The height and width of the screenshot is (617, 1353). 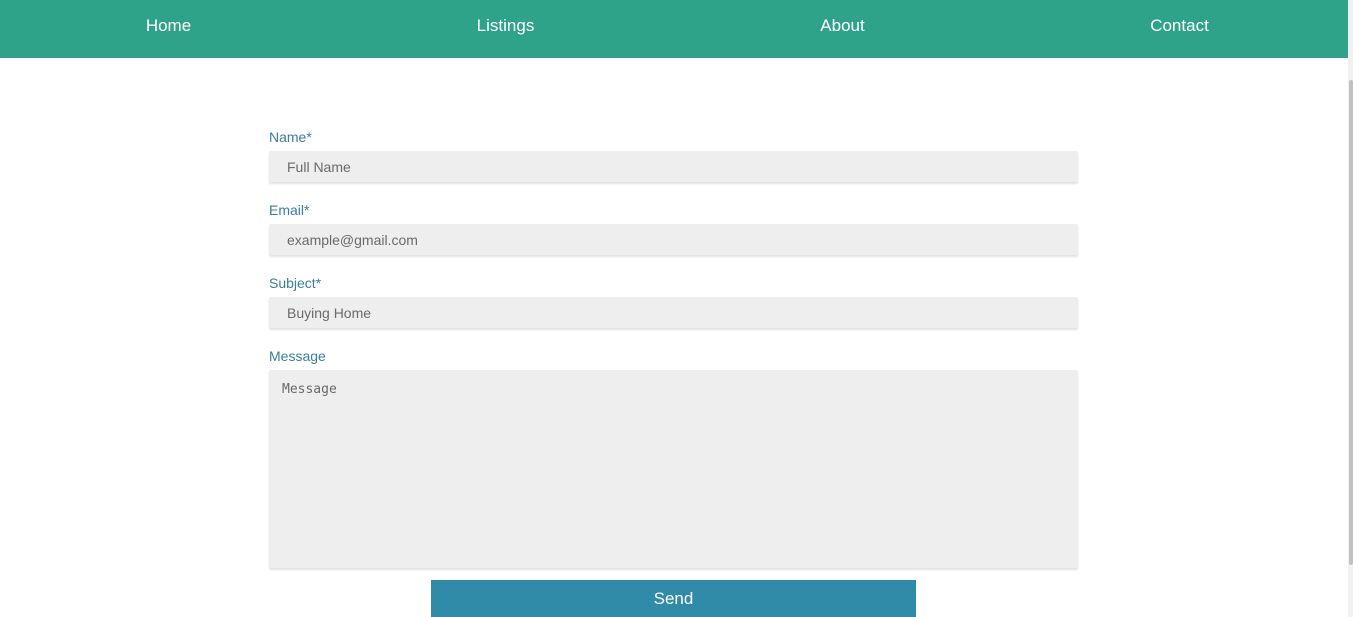 What do you see at coordinates (673, 239) in the screenshot?
I see `email-field` at bounding box center [673, 239].